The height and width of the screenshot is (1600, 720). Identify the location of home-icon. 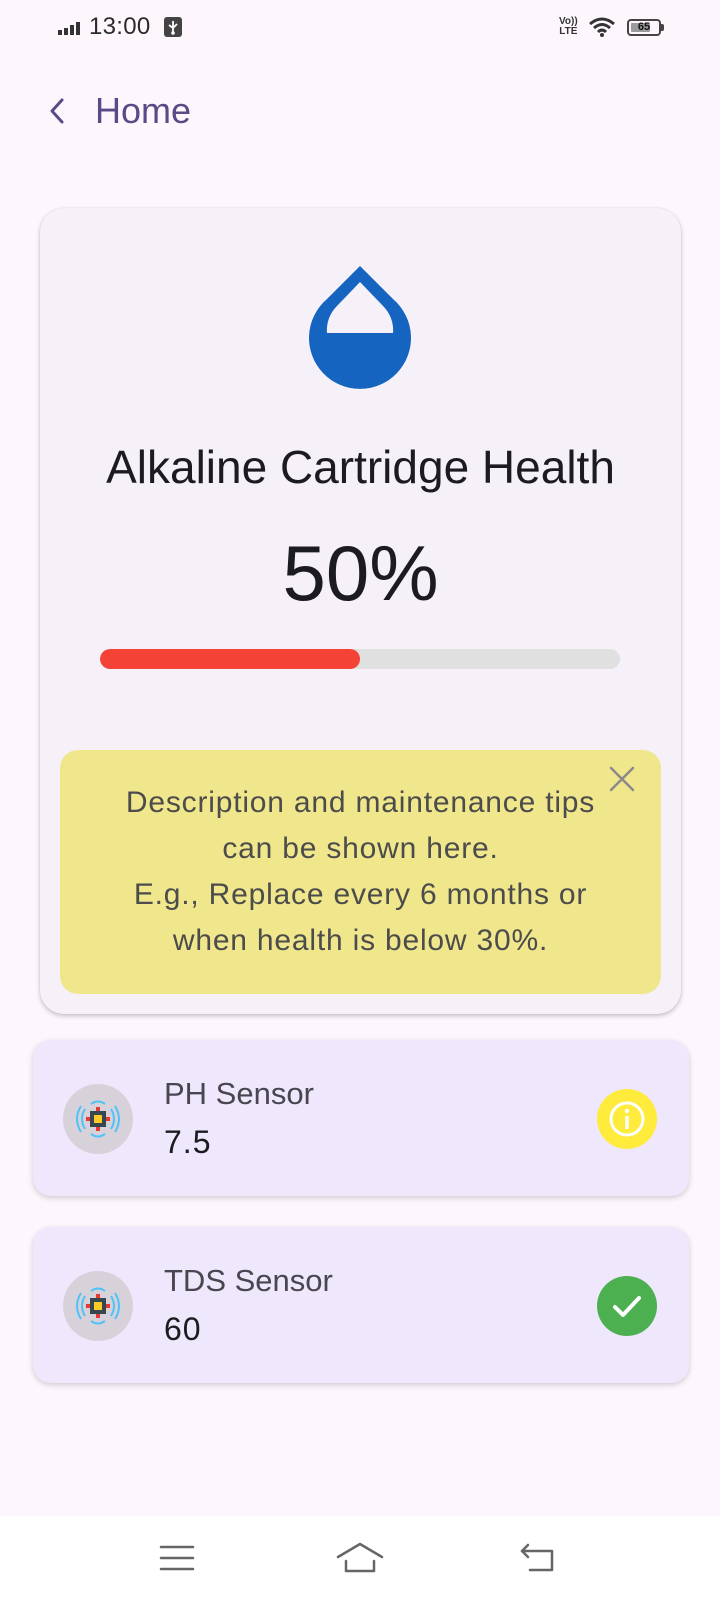
(360, 1557).